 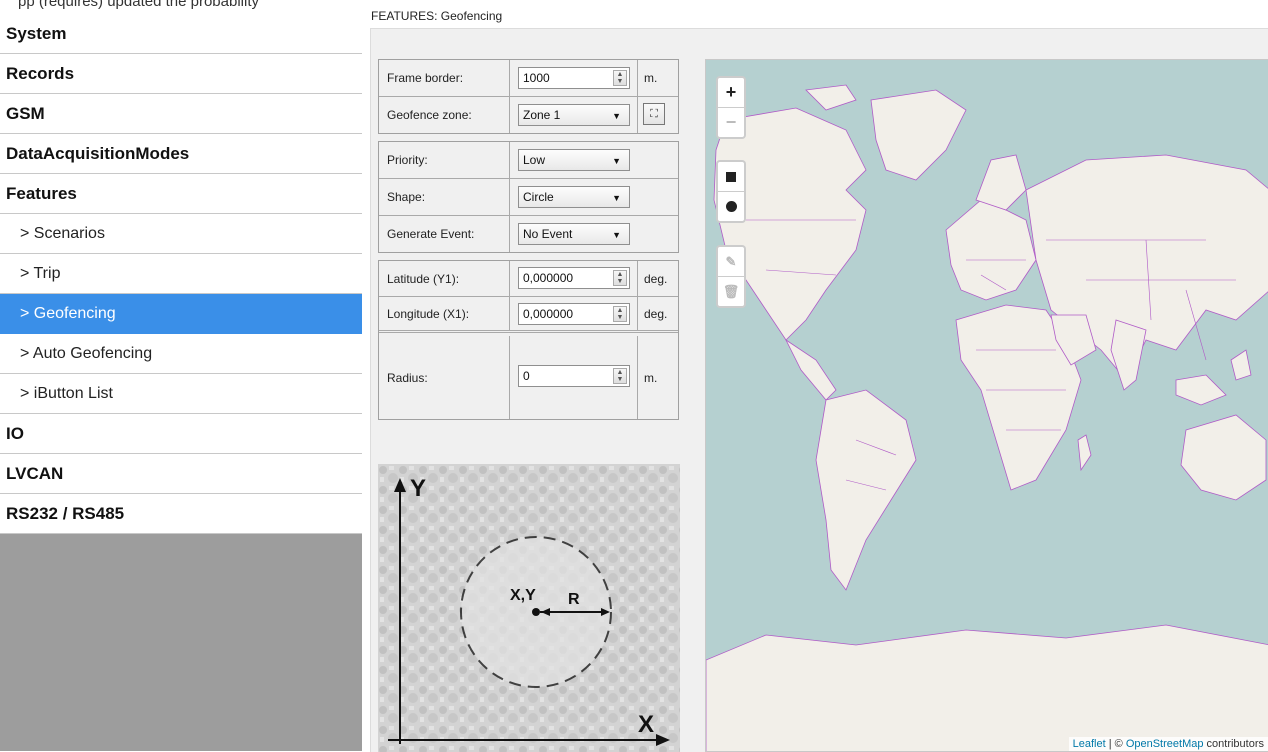 I want to click on generate-event-cell: No Event ▼, so click(x=594, y=234).